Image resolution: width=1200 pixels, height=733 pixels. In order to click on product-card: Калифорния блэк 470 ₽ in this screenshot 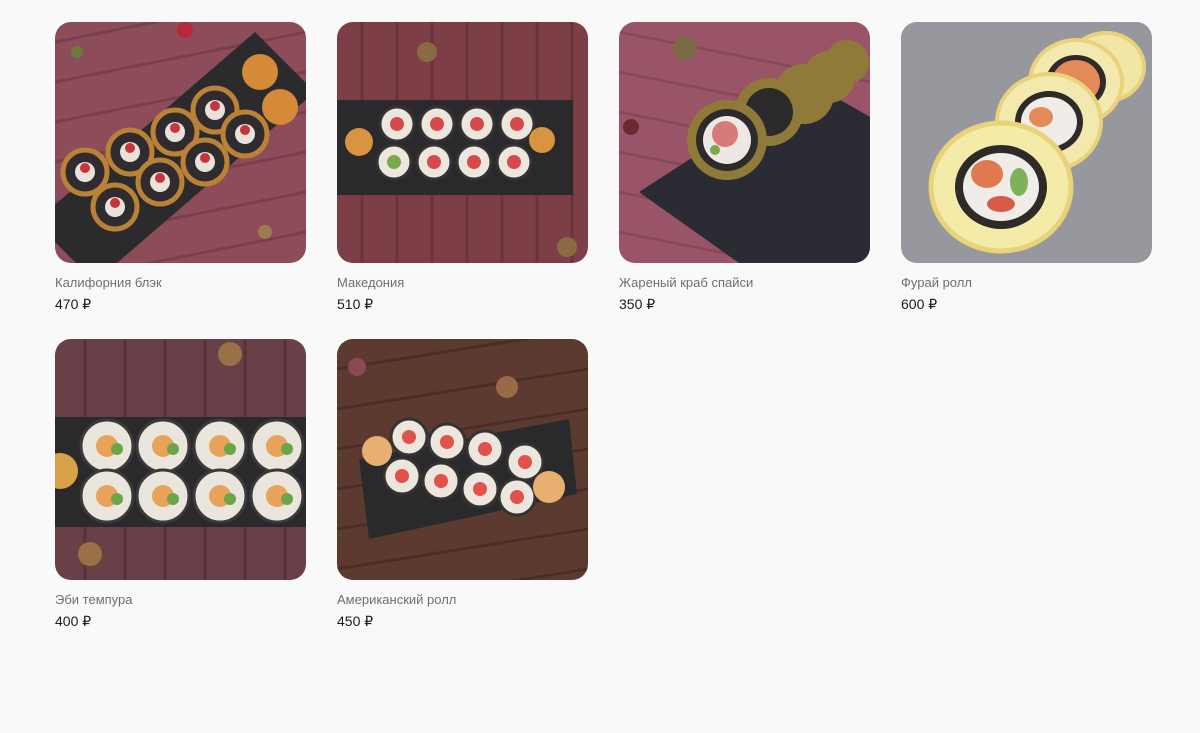, I will do `click(180, 167)`.